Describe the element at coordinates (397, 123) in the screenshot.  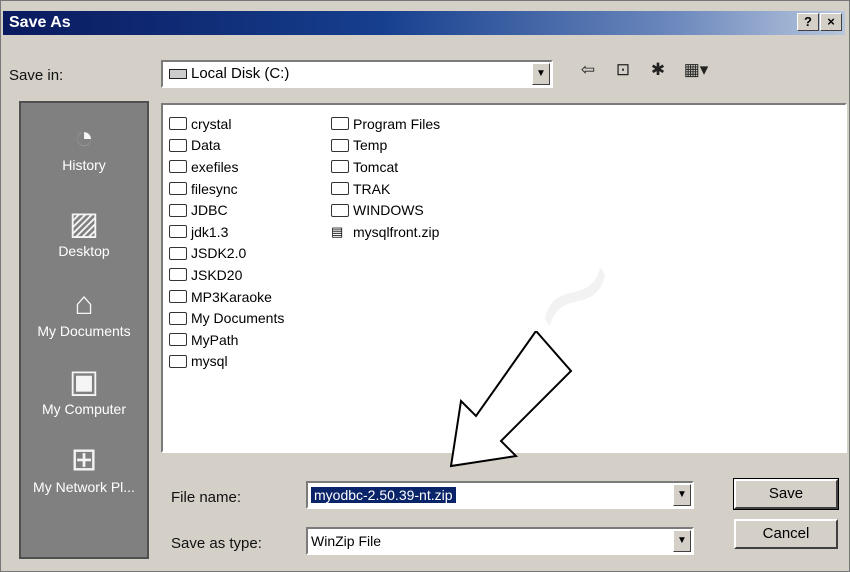
I see `file-name: Program Files` at that location.